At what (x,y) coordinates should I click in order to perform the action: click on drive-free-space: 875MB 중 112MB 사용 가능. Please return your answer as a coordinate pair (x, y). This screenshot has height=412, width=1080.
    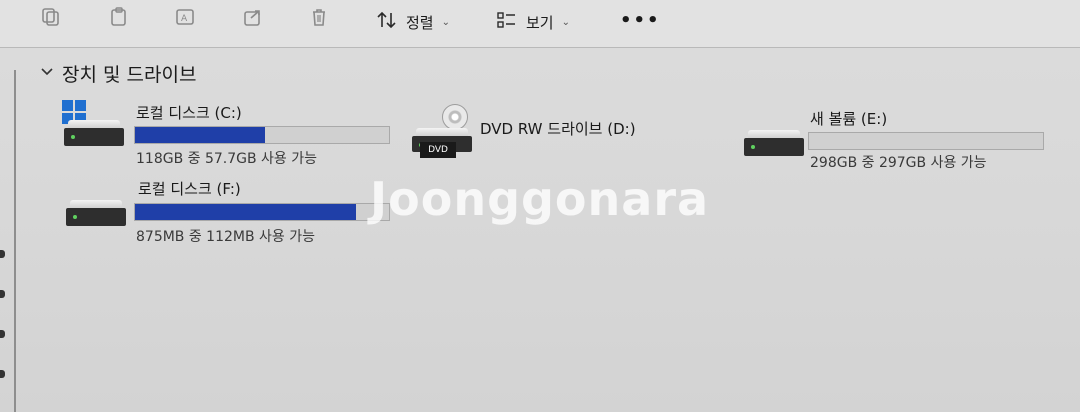
    Looking at the image, I should click on (226, 237).